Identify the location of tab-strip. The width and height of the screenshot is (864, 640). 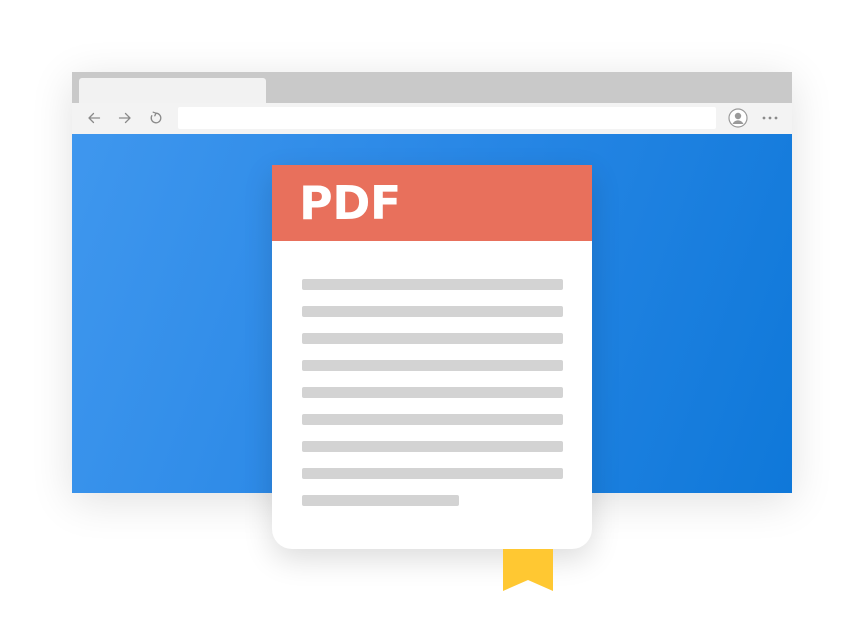
(432, 87).